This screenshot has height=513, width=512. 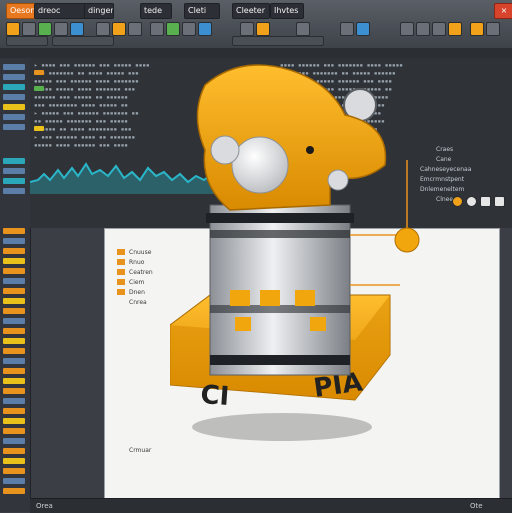 I want to click on redo-icon, so click(x=77, y=29).